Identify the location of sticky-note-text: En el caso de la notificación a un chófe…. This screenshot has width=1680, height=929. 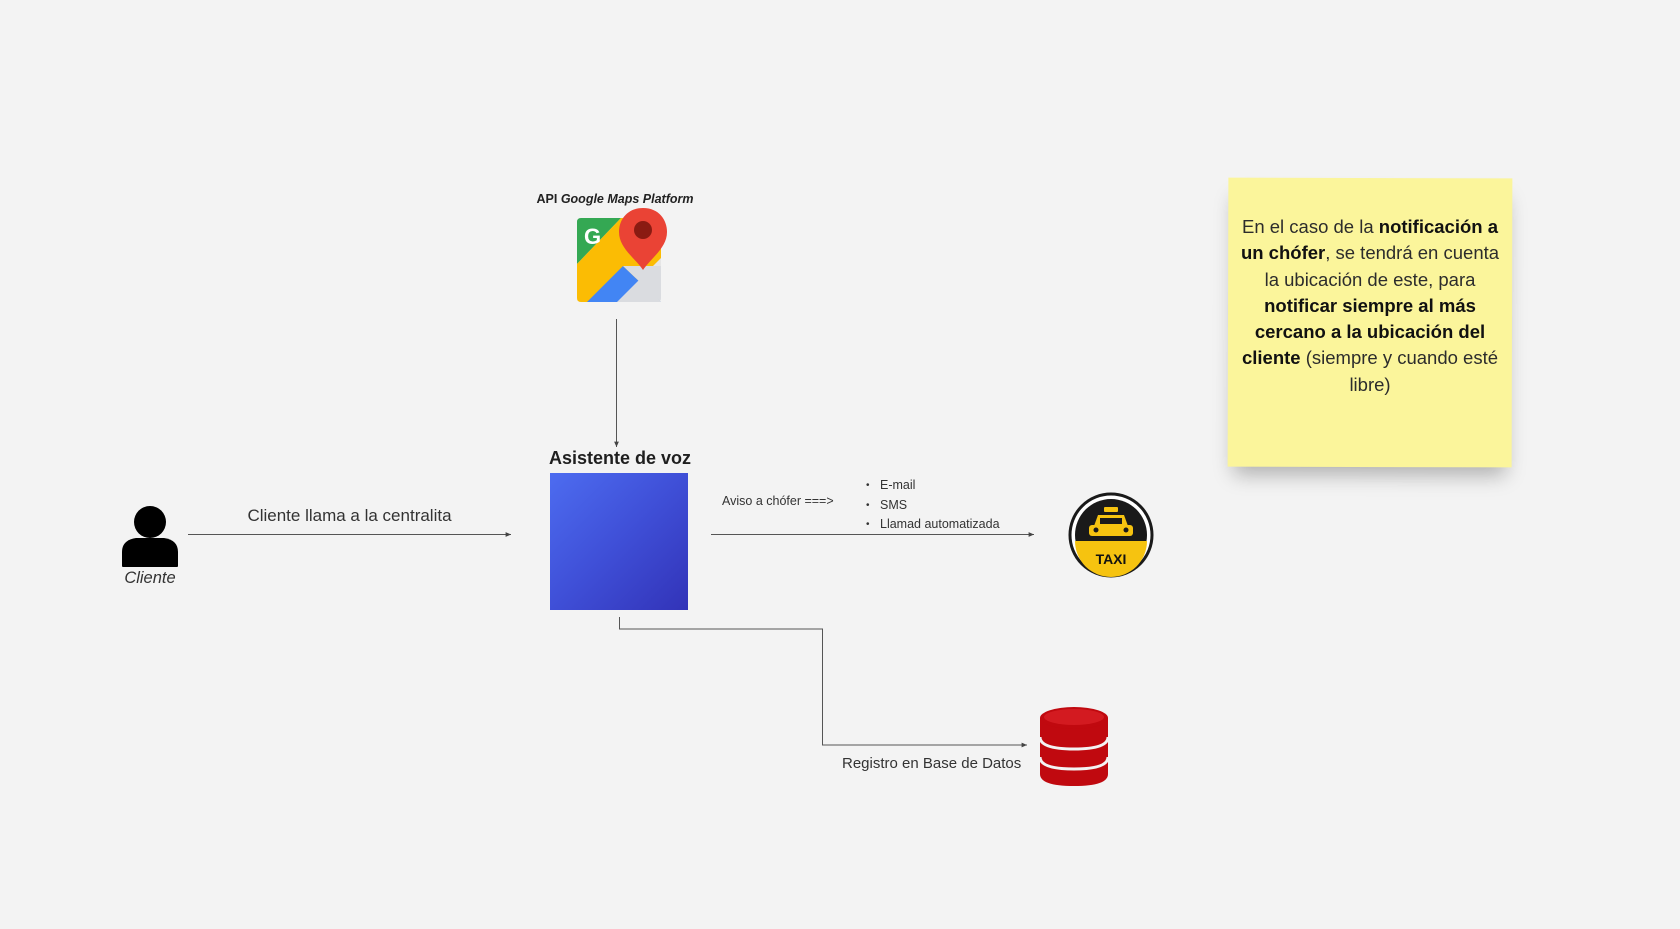
(1370, 306).